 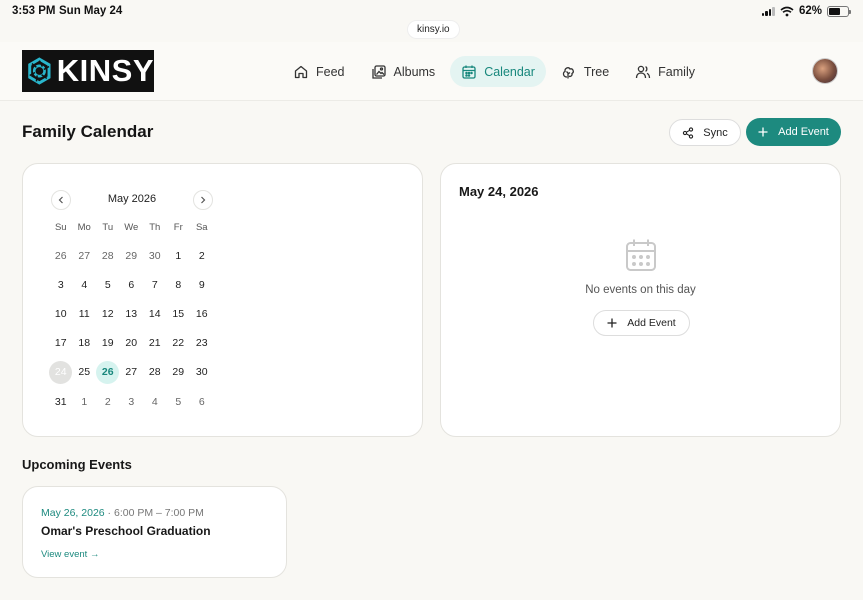 I want to click on nav-feed-label: Feed, so click(x=330, y=71).